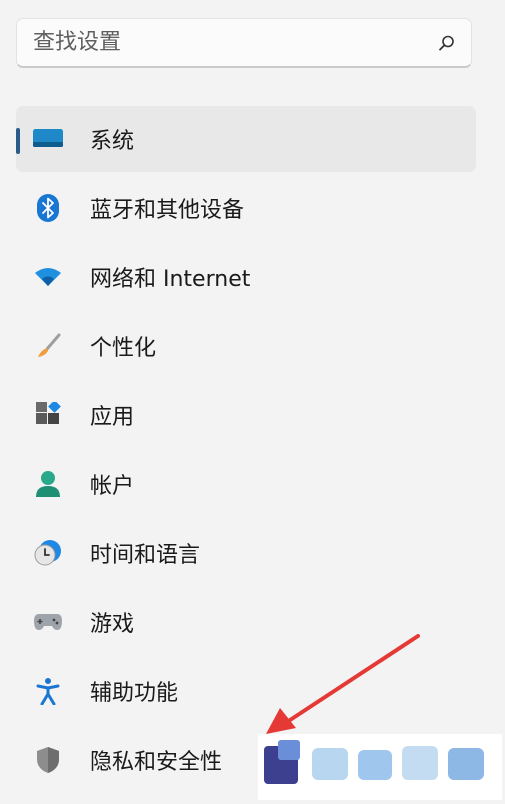 This screenshot has height=804, width=505. Describe the element at coordinates (134, 693) in the screenshot. I see `nav-item-label: 辅助功能` at that location.